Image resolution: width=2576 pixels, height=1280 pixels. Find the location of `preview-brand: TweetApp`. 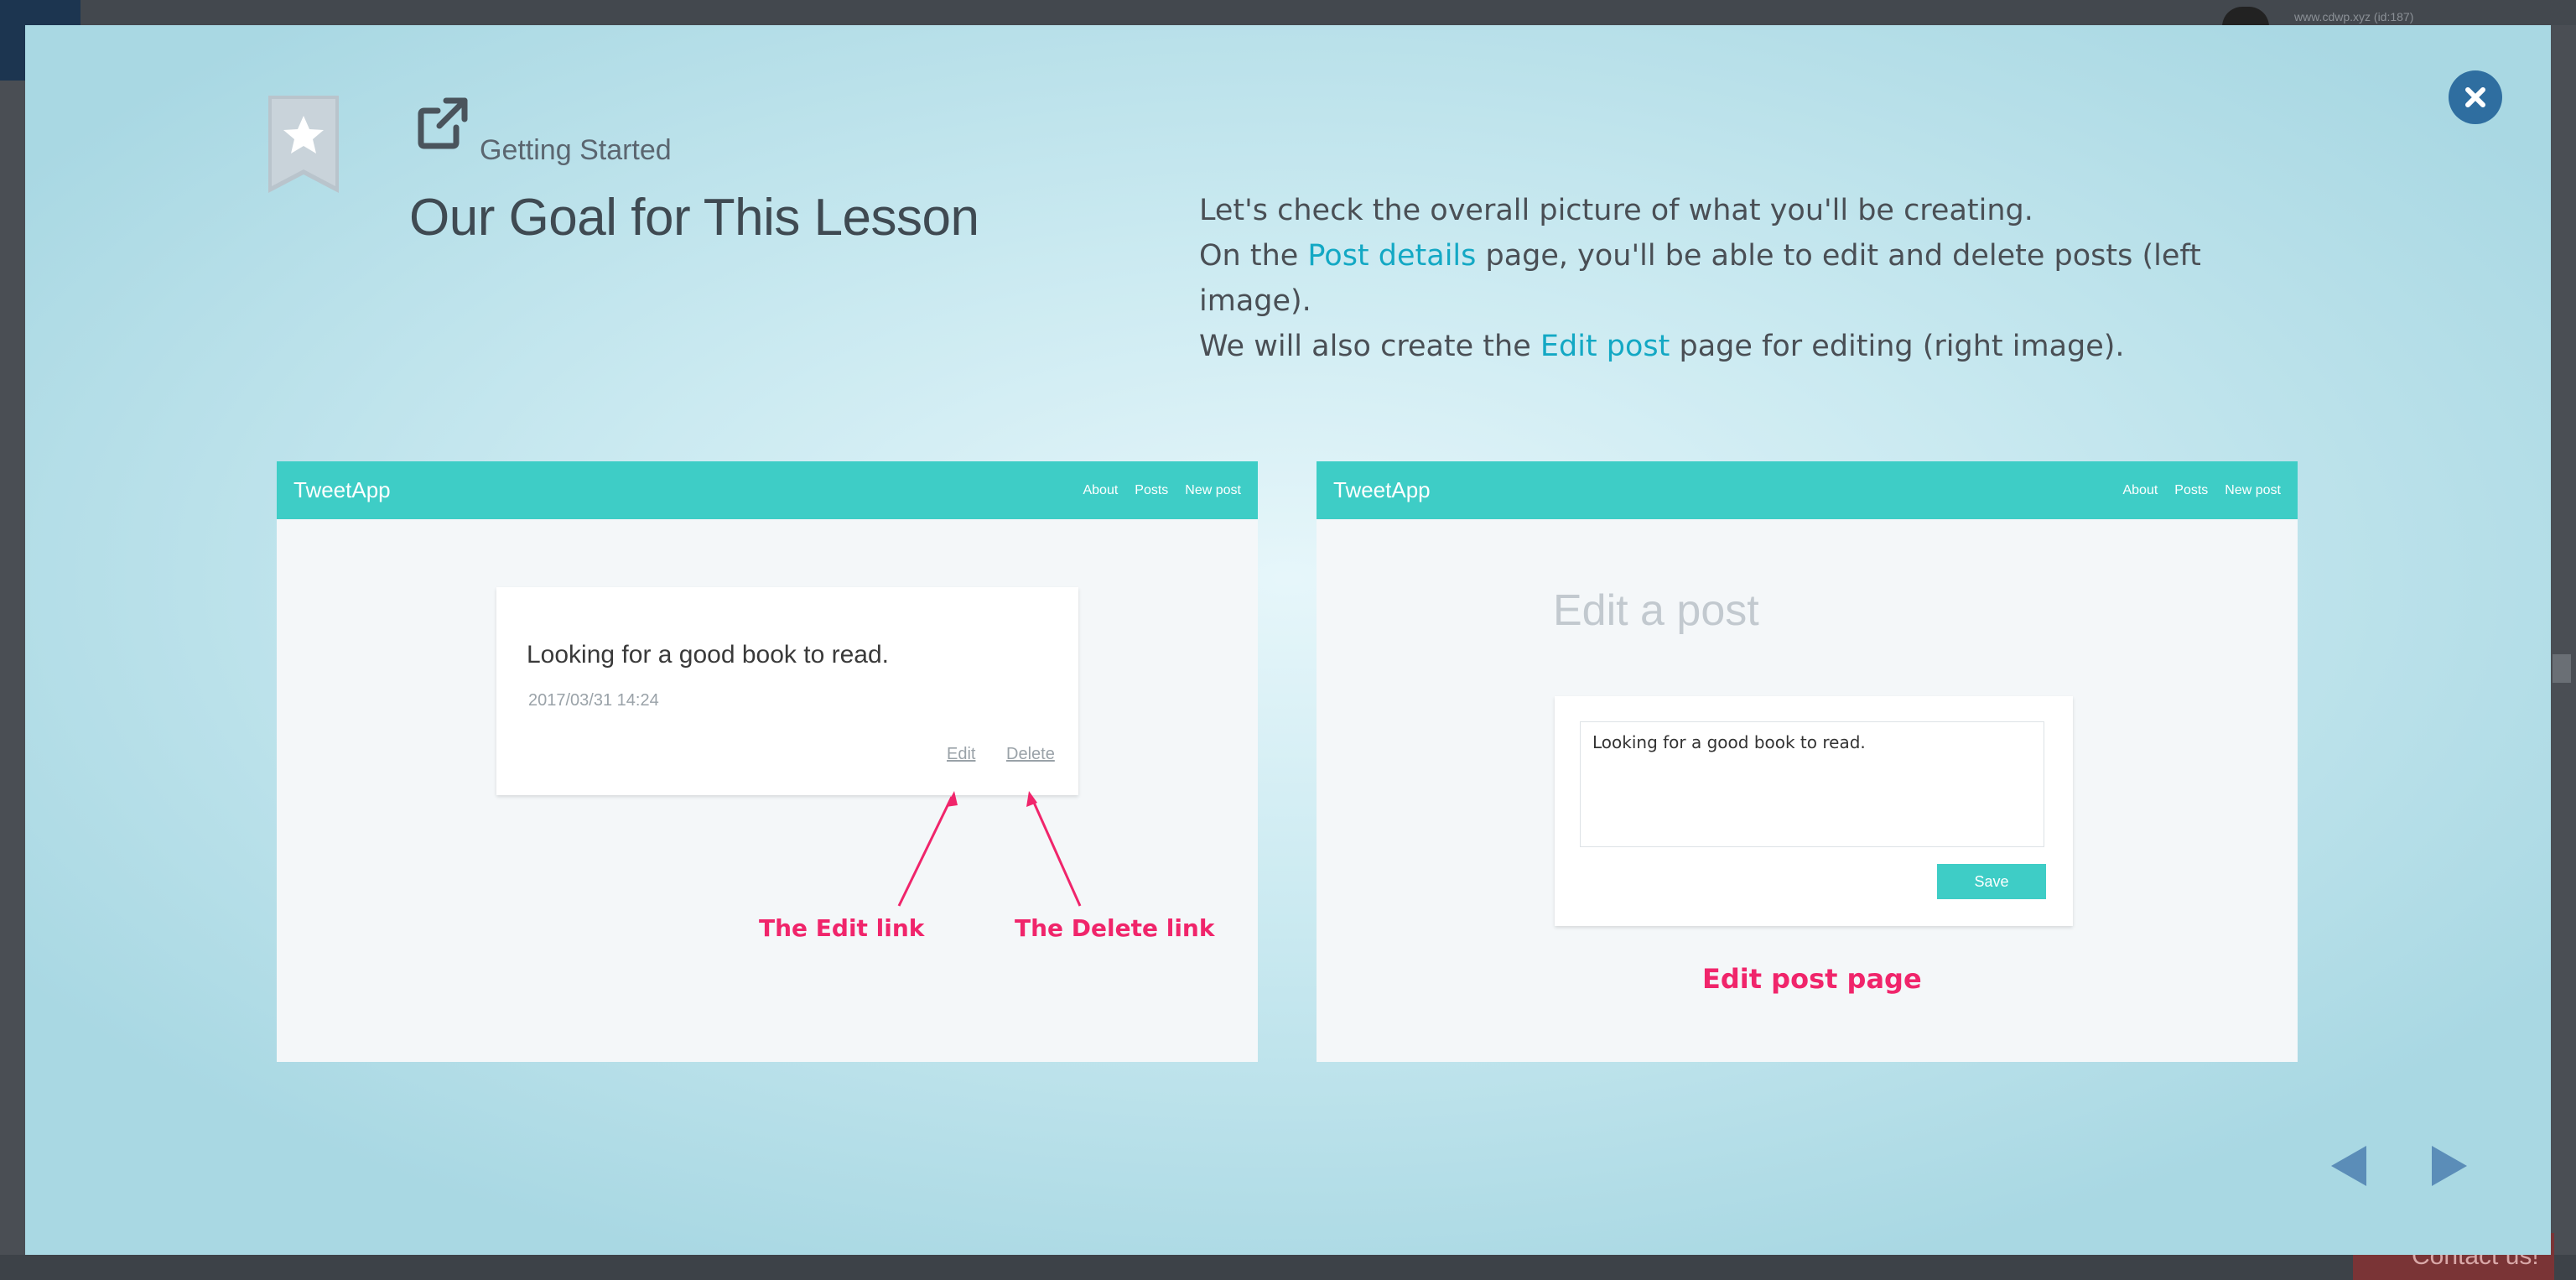

preview-brand: TweetApp is located at coordinates (1382, 489).